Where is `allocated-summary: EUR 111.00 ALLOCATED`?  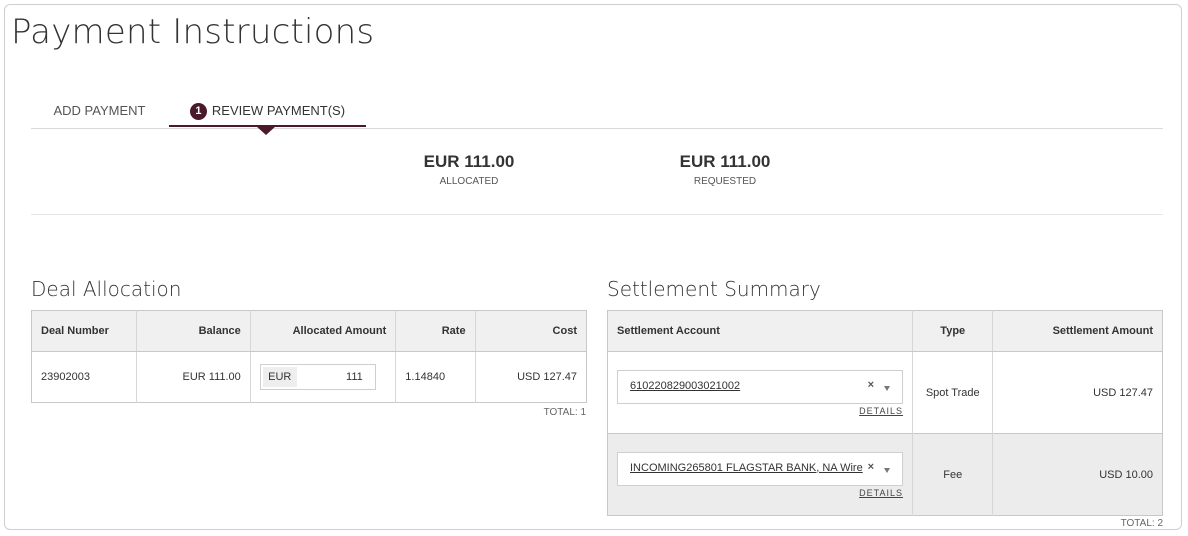 allocated-summary: EUR 111.00 ALLOCATED is located at coordinates (469, 169).